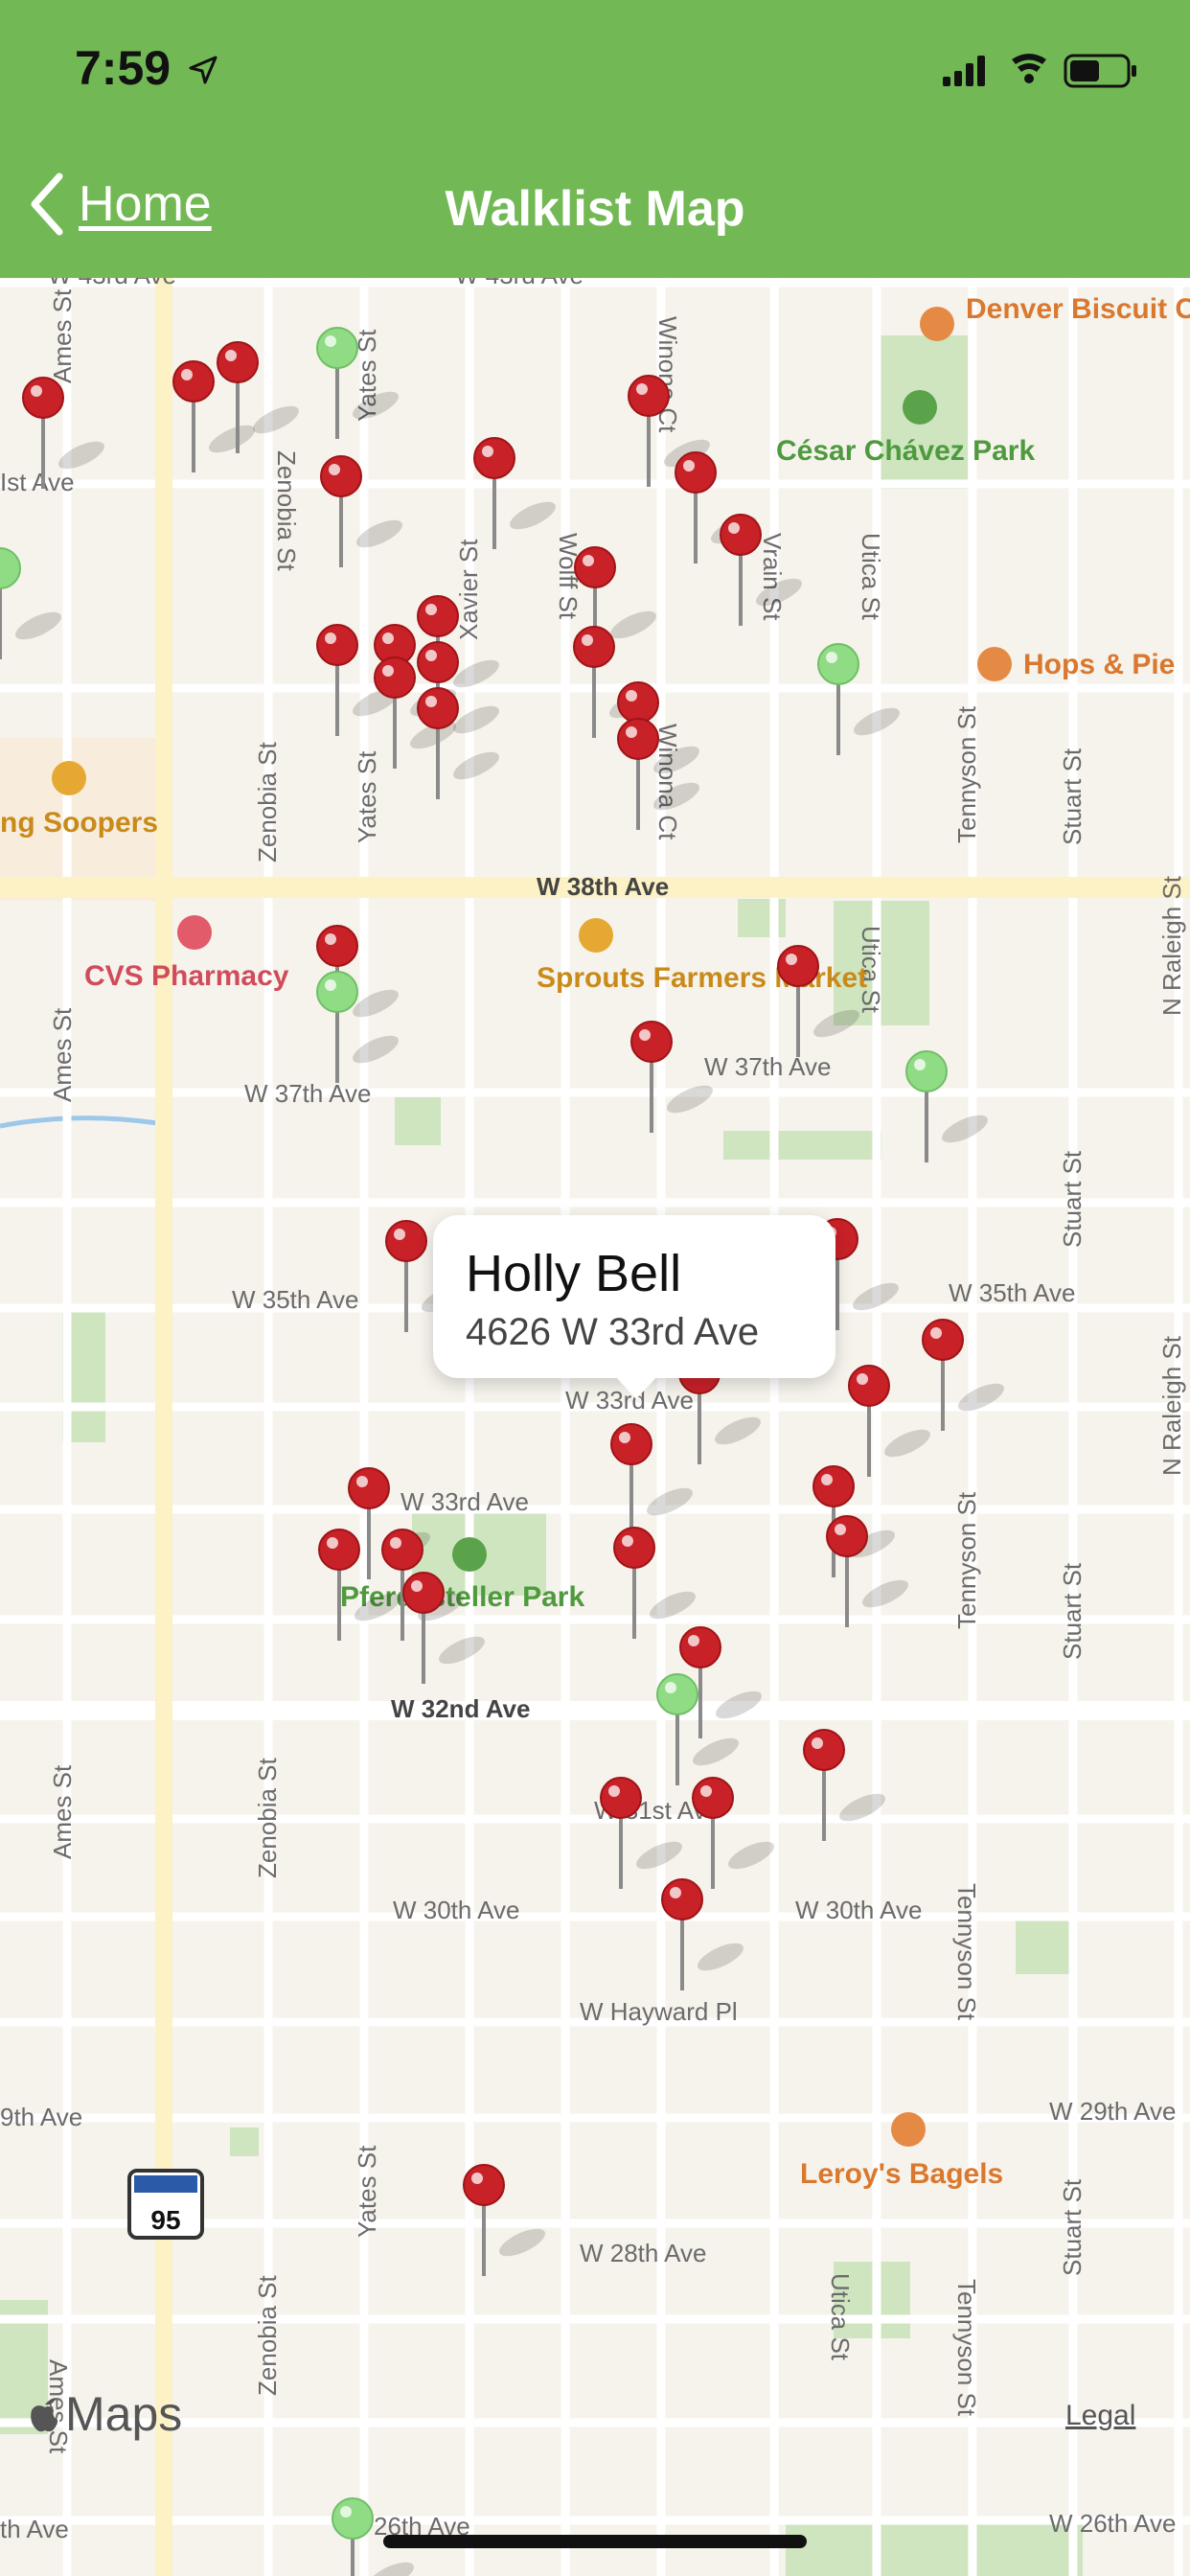 The width and height of the screenshot is (1190, 2576). What do you see at coordinates (165, 2220) in the screenshot?
I see `svg-text: 95` at bounding box center [165, 2220].